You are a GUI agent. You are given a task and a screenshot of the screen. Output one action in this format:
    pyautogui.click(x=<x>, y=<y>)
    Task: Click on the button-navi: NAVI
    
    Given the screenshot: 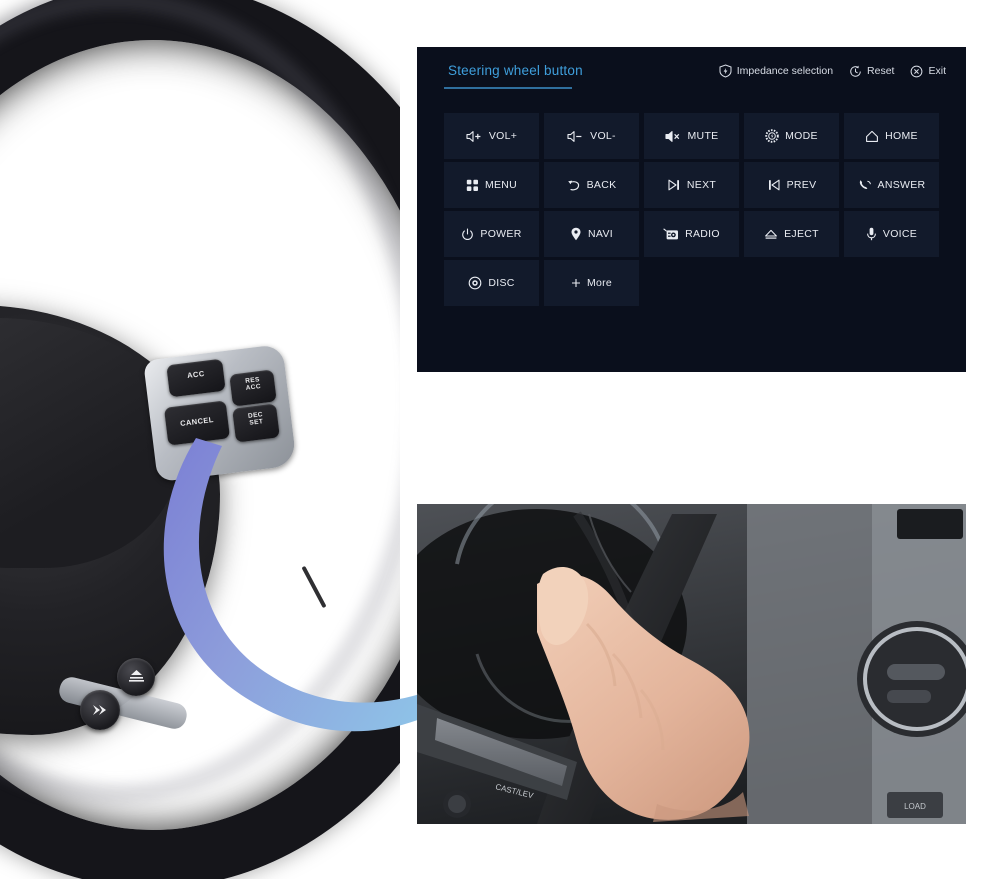 What is the action you would take?
    pyautogui.click(x=591, y=234)
    